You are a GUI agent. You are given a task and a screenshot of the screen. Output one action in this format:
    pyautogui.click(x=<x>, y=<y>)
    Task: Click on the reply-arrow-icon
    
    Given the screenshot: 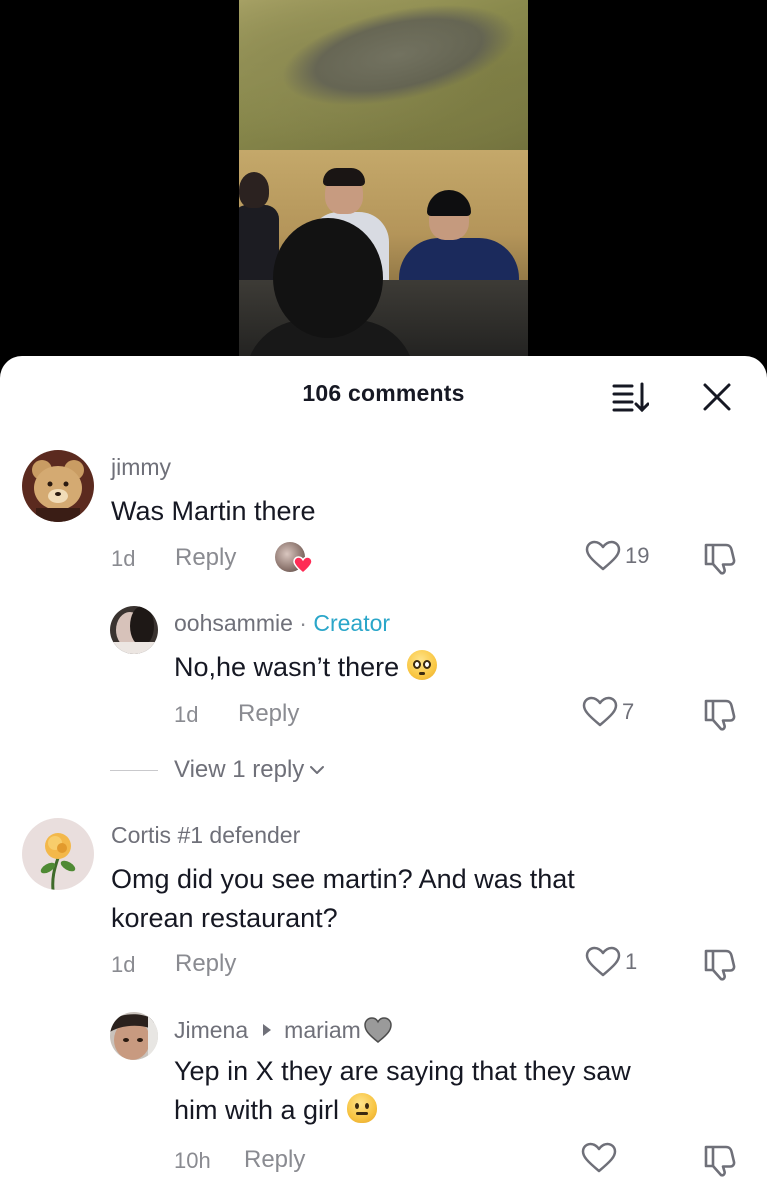 What is the action you would take?
    pyautogui.click(x=267, y=1030)
    